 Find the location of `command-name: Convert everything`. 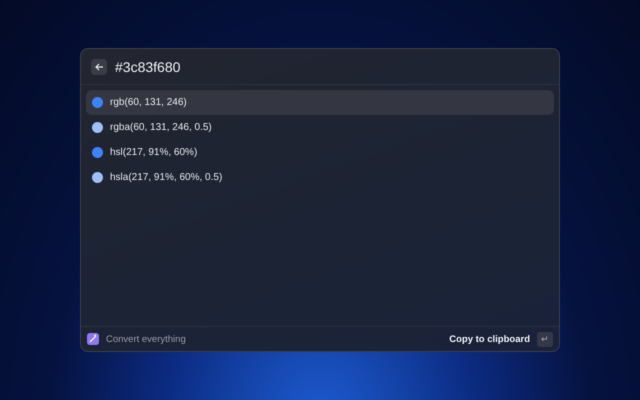

command-name: Convert everything is located at coordinates (146, 339).